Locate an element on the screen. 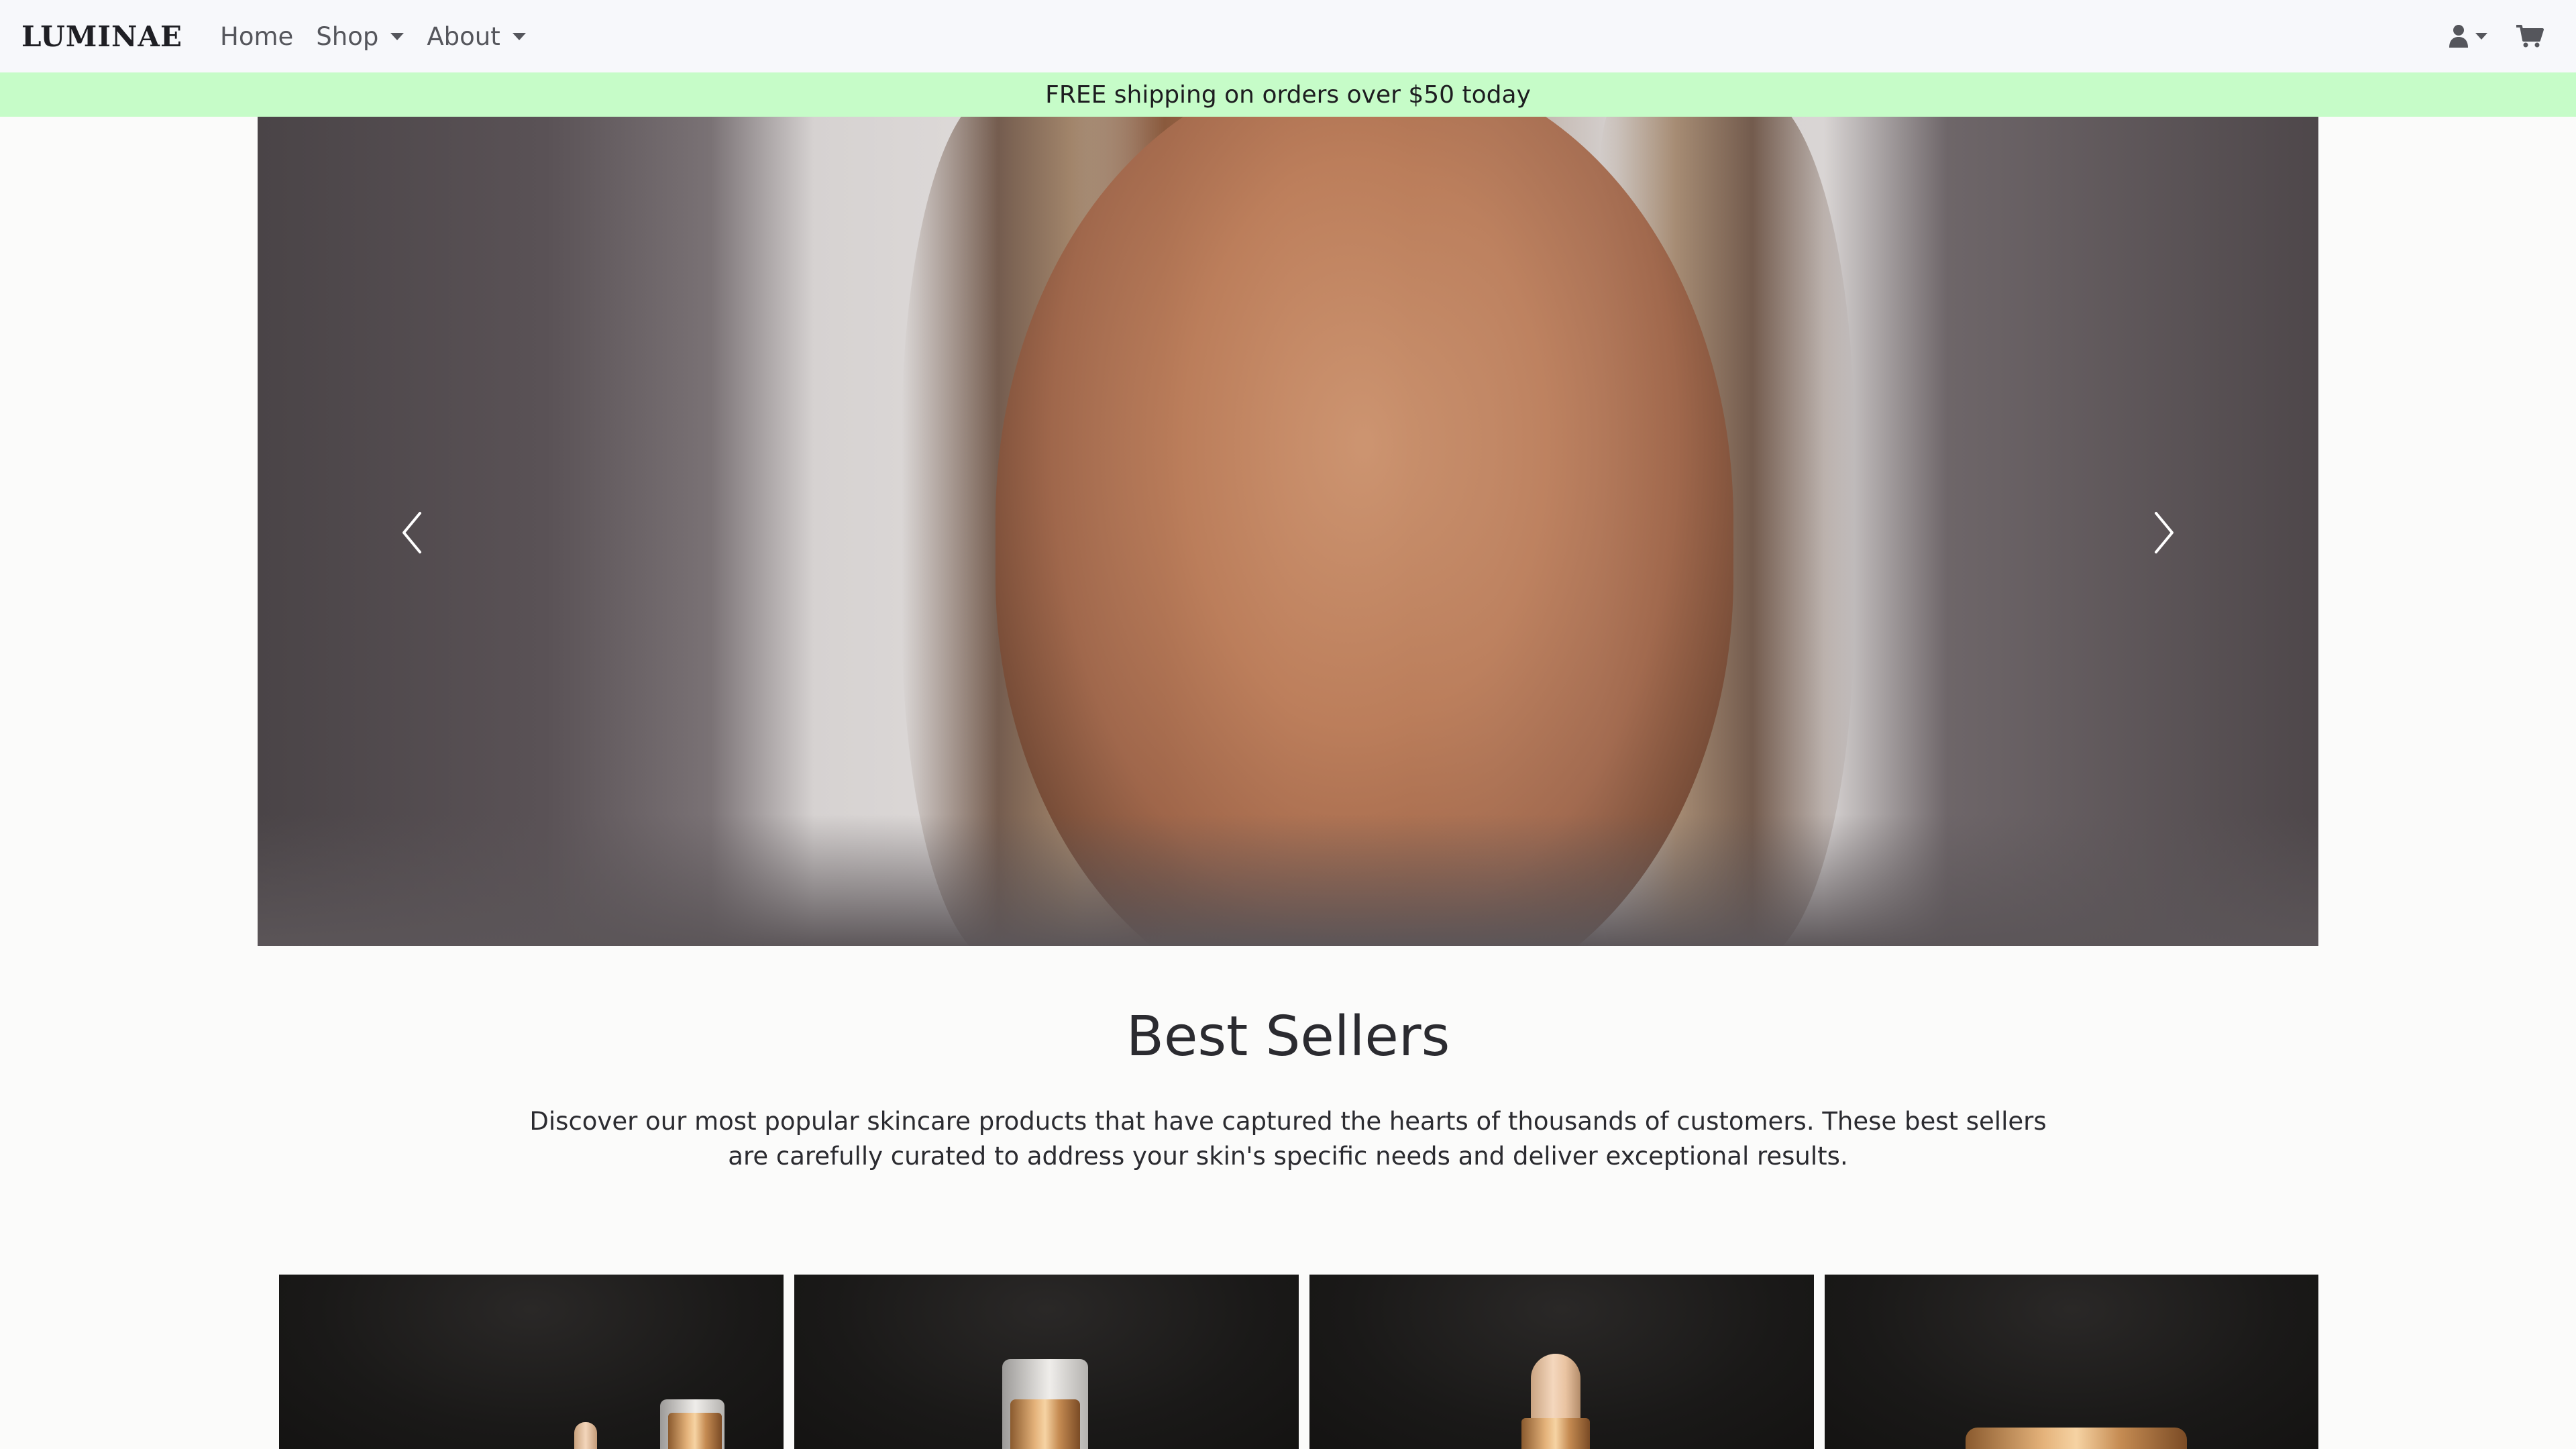 Image resolution: width=2576 pixels, height=1449 pixels. chevron-right-icon is located at coordinates (2164, 532).